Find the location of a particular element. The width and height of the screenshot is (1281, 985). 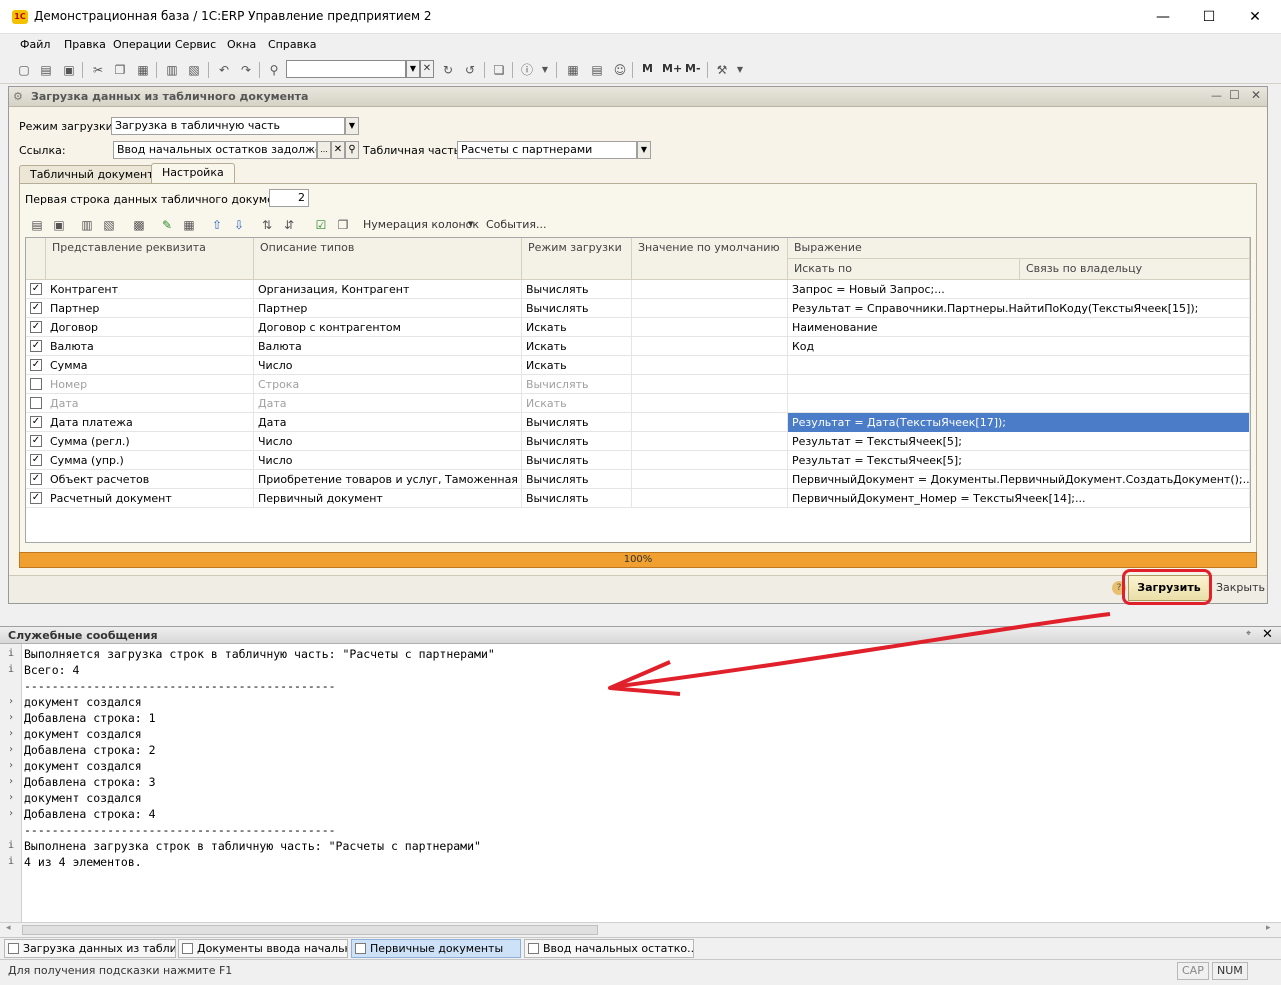

annotation-arrow is located at coordinates (859, 654).